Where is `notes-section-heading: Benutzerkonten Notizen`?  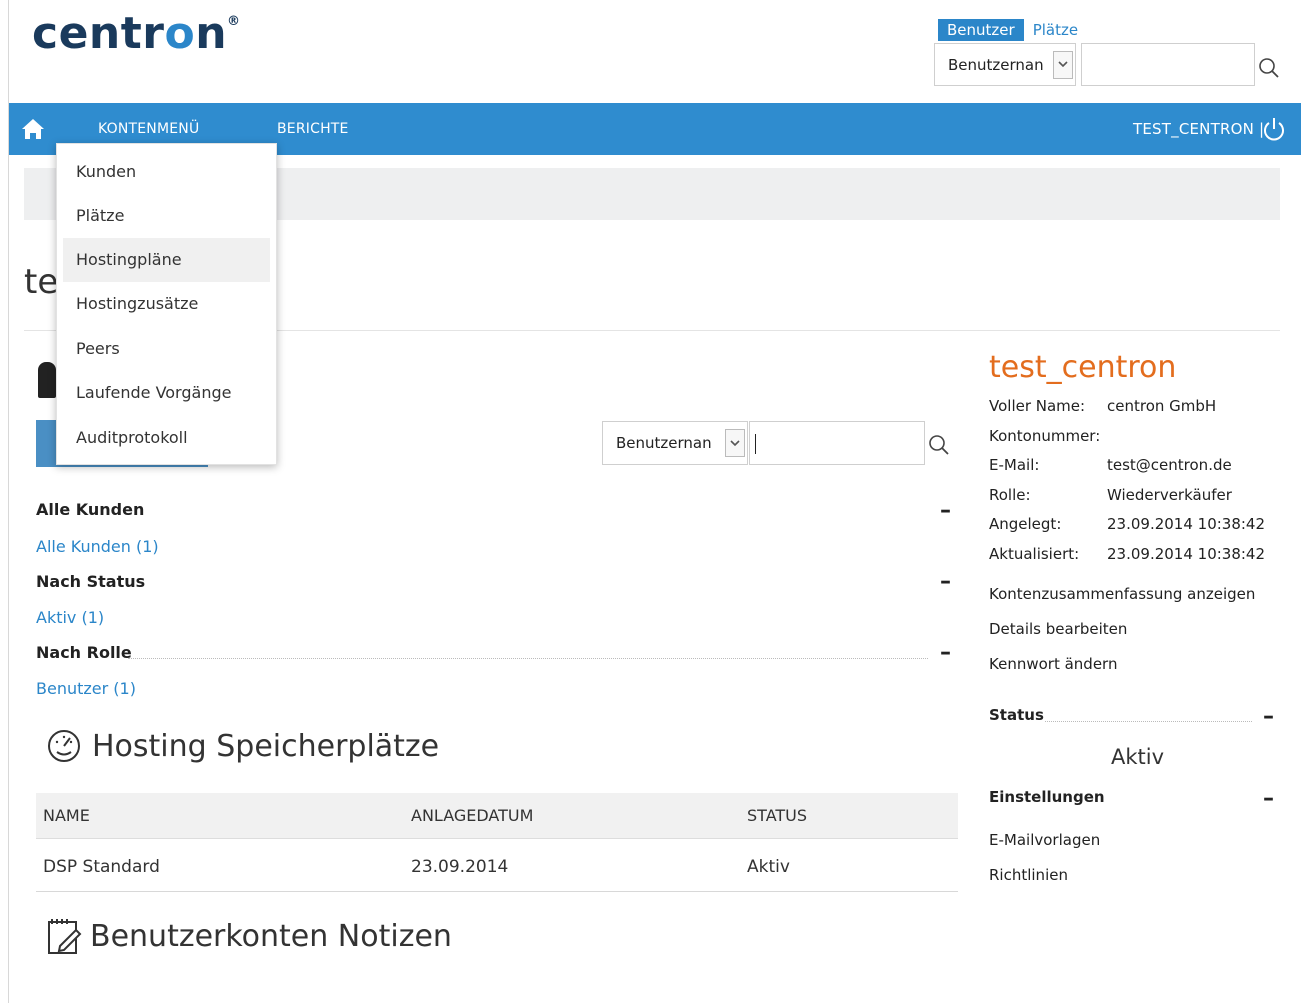
notes-section-heading: Benutzerkonten Notizen is located at coordinates (249, 936).